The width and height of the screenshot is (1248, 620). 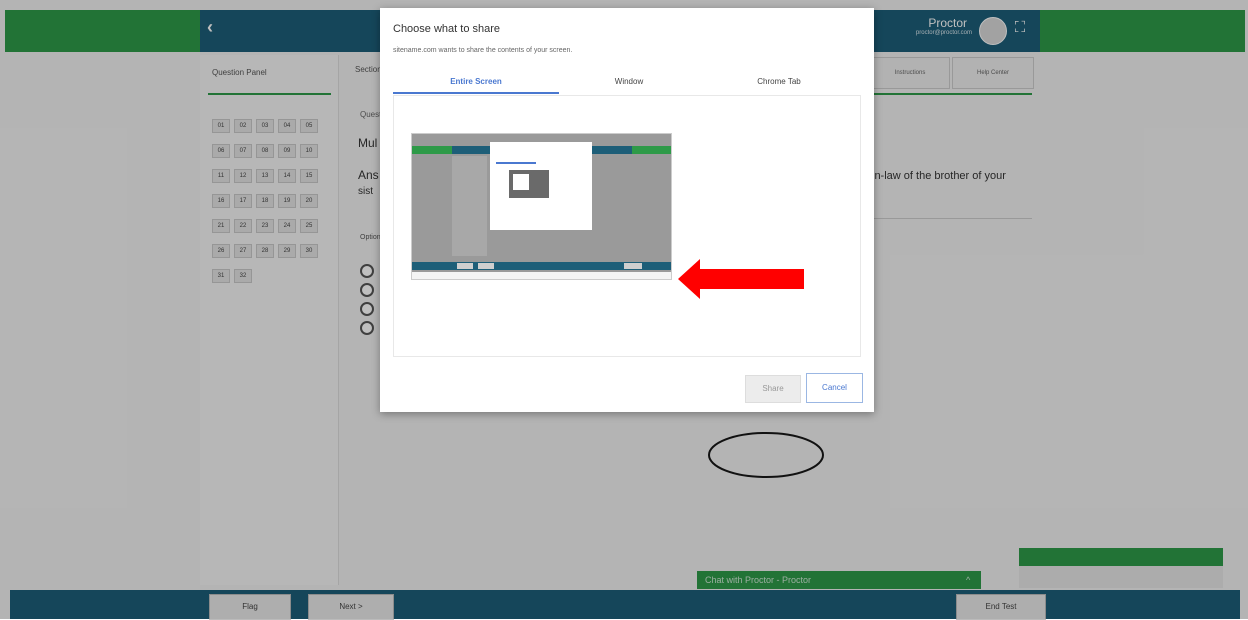 What do you see at coordinates (629, 82) in the screenshot?
I see `tab-window: Window` at bounding box center [629, 82].